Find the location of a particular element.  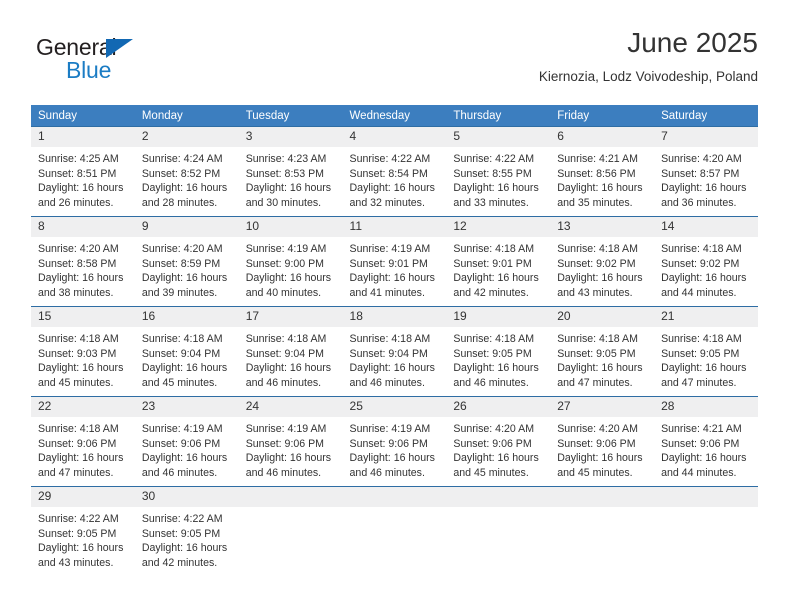

day-number: 14 is located at coordinates (706, 227).